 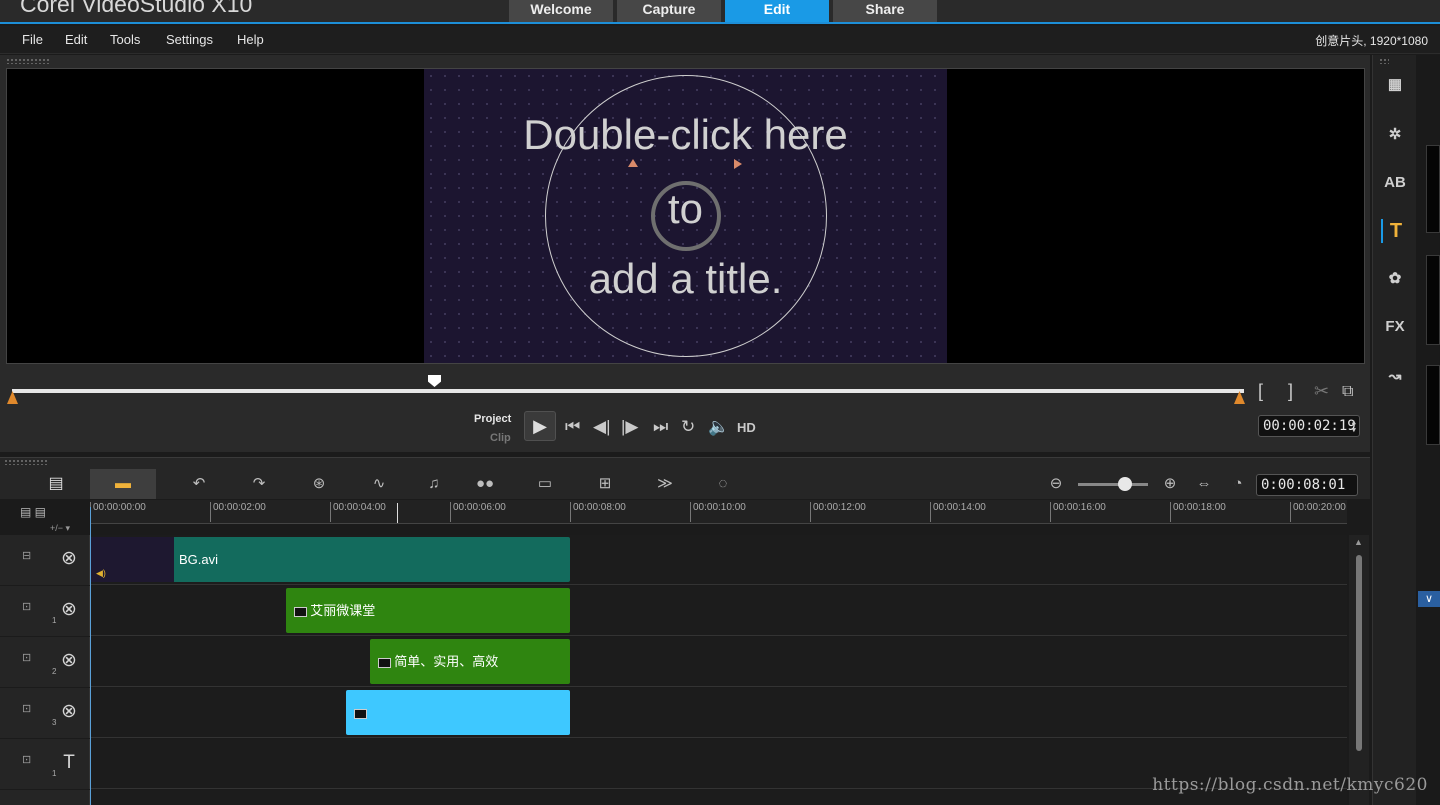 What do you see at coordinates (685, 209) in the screenshot?
I see `preview-title-line2: to` at bounding box center [685, 209].